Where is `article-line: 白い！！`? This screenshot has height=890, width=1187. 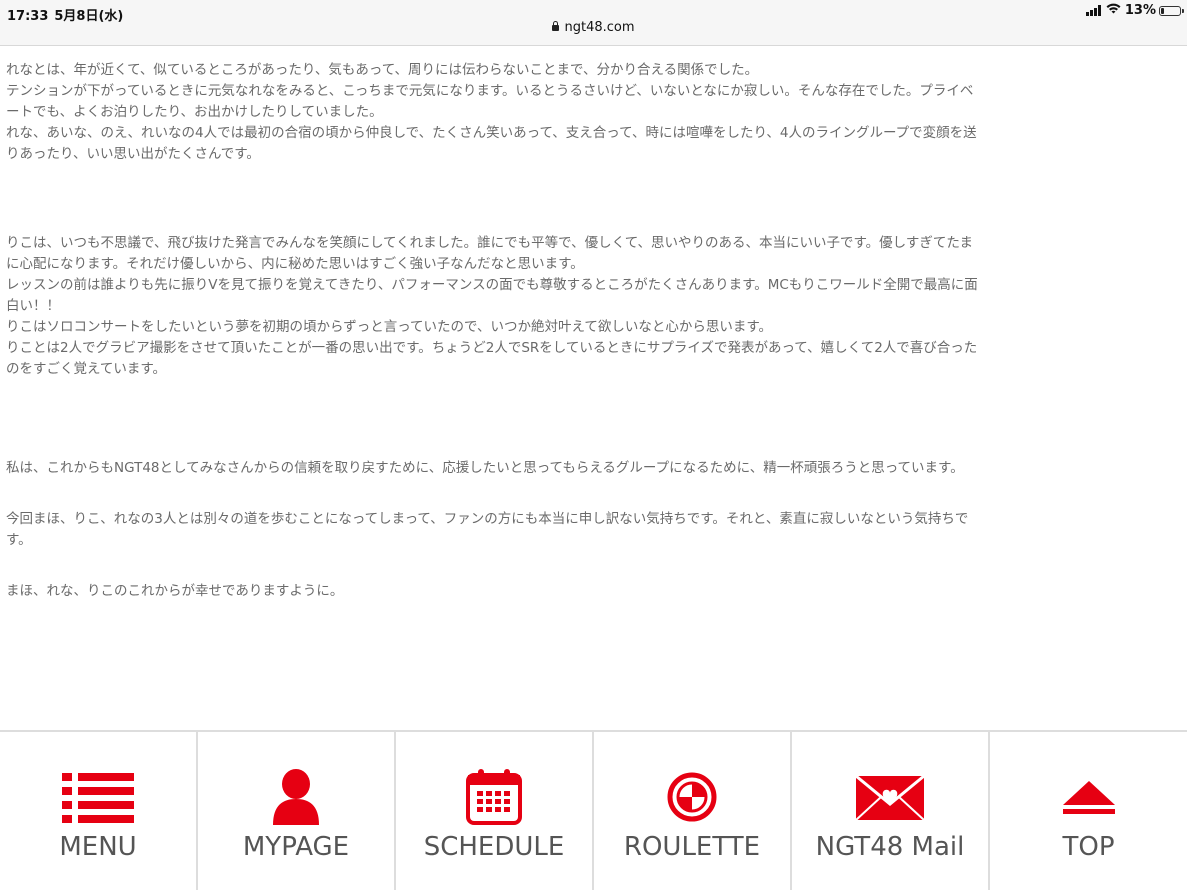
article-line: 白い！！ is located at coordinates (33, 306).